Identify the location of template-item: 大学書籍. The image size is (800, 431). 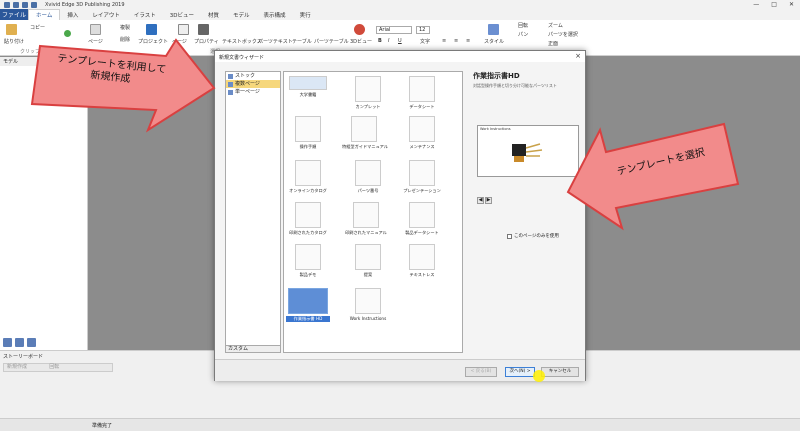
(308, 87).